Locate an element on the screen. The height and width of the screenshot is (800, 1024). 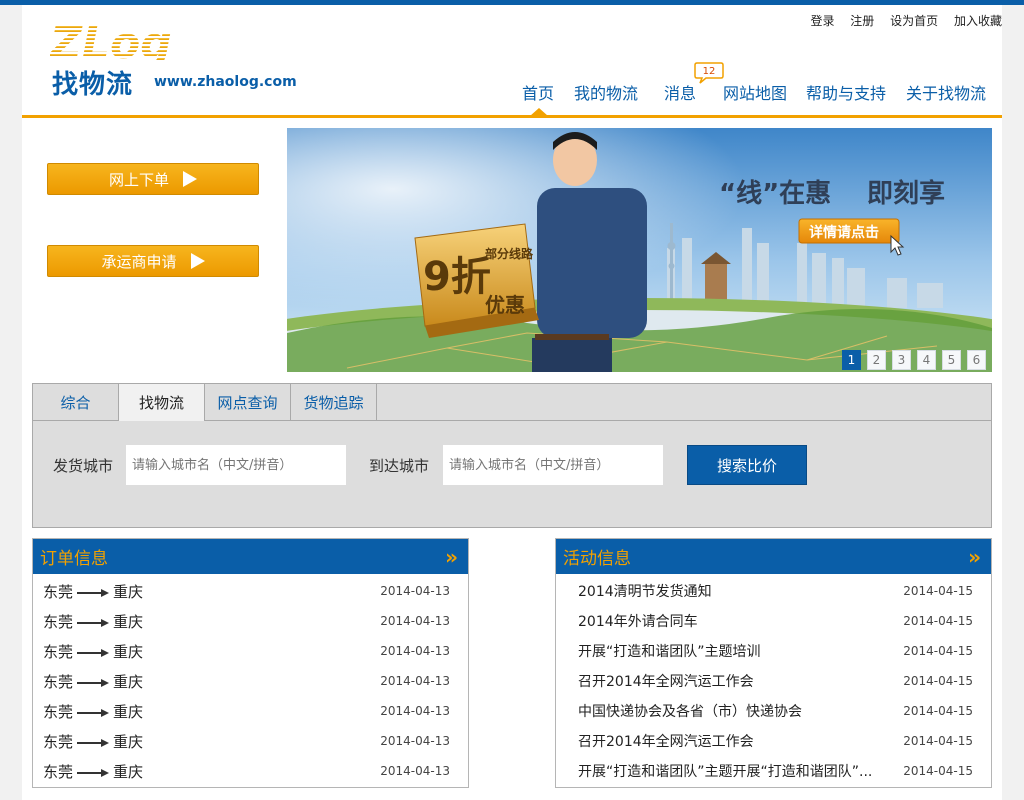
to-city-input is located at coordinates (553, 465).